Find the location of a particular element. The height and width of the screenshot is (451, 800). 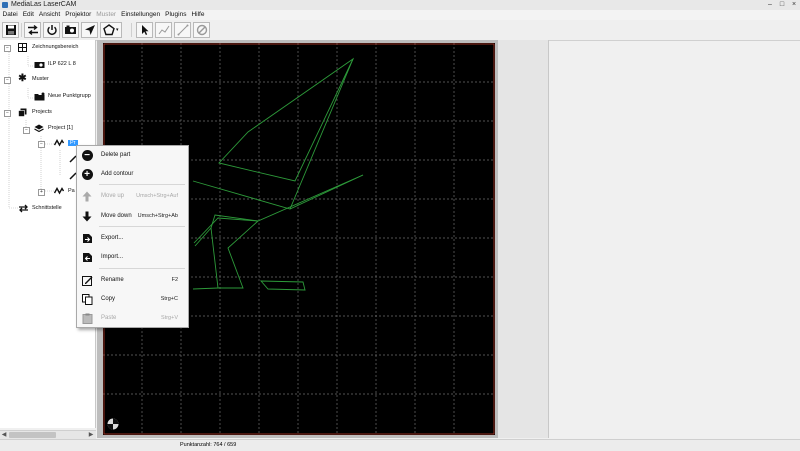

tree-item-project: Project [1] is located at coordinates (53, 128).